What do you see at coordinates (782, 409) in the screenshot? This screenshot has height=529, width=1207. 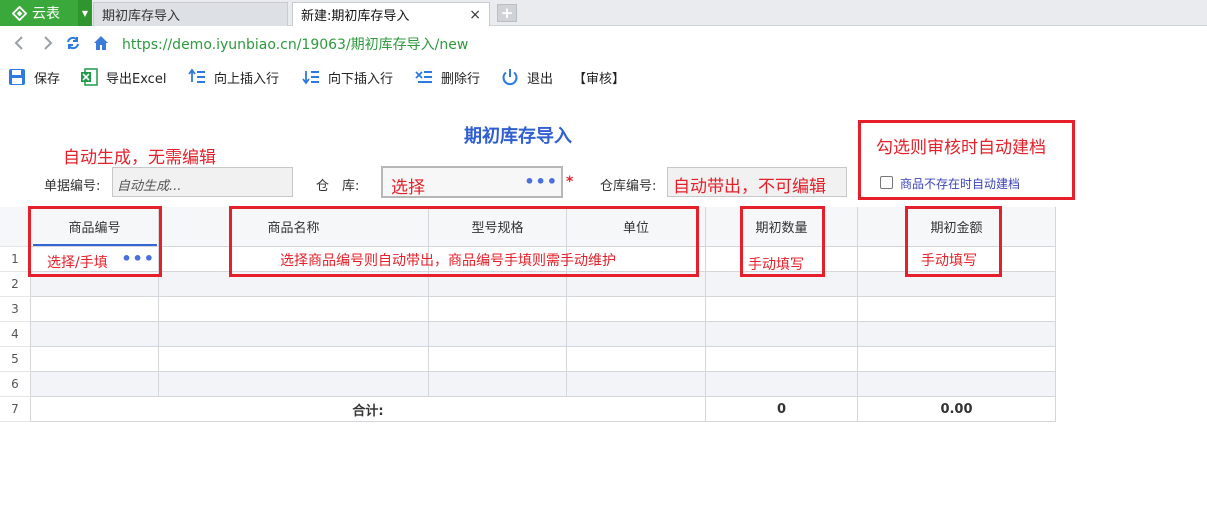 I see `total-qty: 0` at bounding box center [782, 409].